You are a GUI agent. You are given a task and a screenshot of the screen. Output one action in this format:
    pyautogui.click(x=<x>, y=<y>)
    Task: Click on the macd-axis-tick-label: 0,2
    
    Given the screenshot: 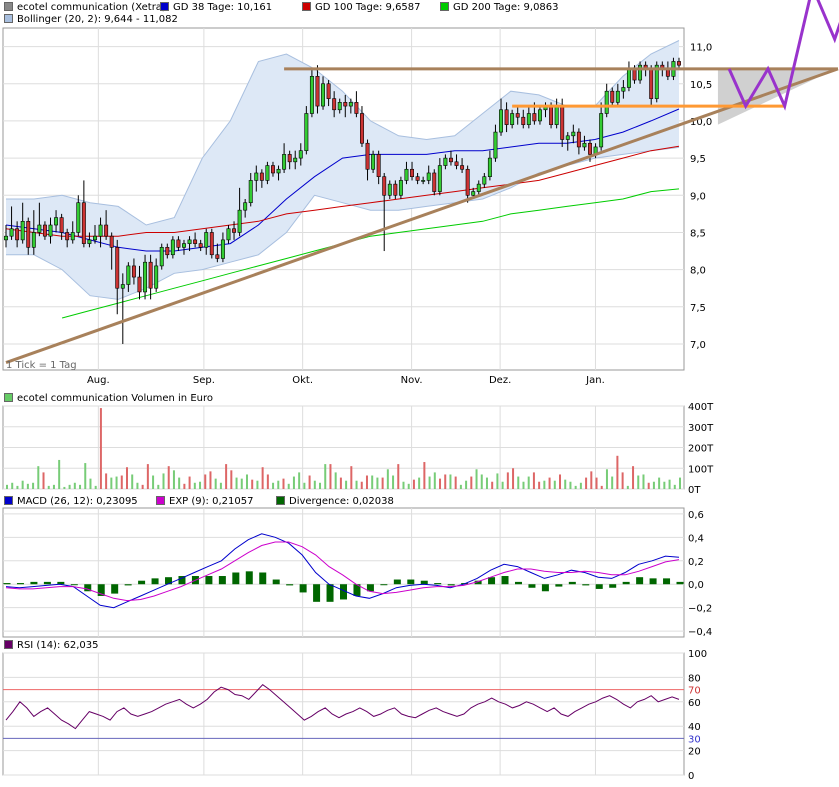 What is the action you would take?
    pyautogui.click(x=696, y=562)
    